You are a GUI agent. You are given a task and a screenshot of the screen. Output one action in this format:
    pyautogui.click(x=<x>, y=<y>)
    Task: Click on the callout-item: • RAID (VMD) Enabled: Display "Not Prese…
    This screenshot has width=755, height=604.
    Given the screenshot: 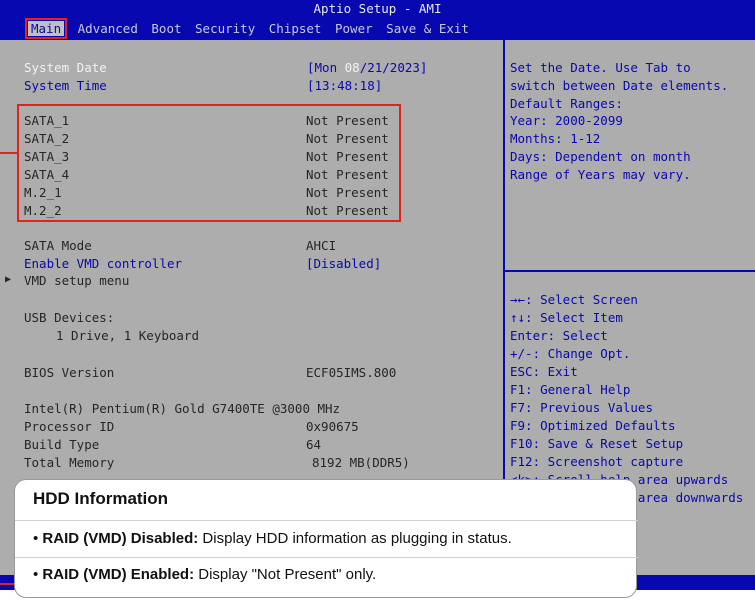 What is the action you would take?
    pyautogui.click(x=205, y=574)
    